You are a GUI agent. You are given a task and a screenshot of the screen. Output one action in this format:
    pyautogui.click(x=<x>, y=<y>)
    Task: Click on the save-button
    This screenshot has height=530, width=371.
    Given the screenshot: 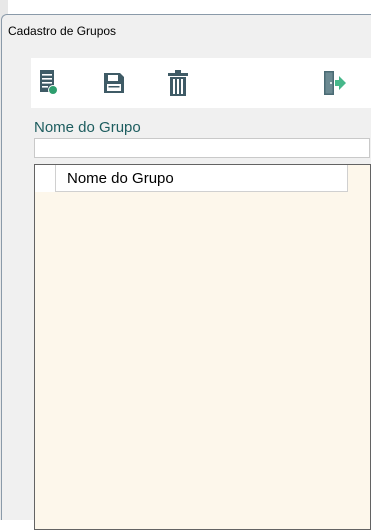 What is the action you would take?
    pyautogui.click(x=114, y=83)
    